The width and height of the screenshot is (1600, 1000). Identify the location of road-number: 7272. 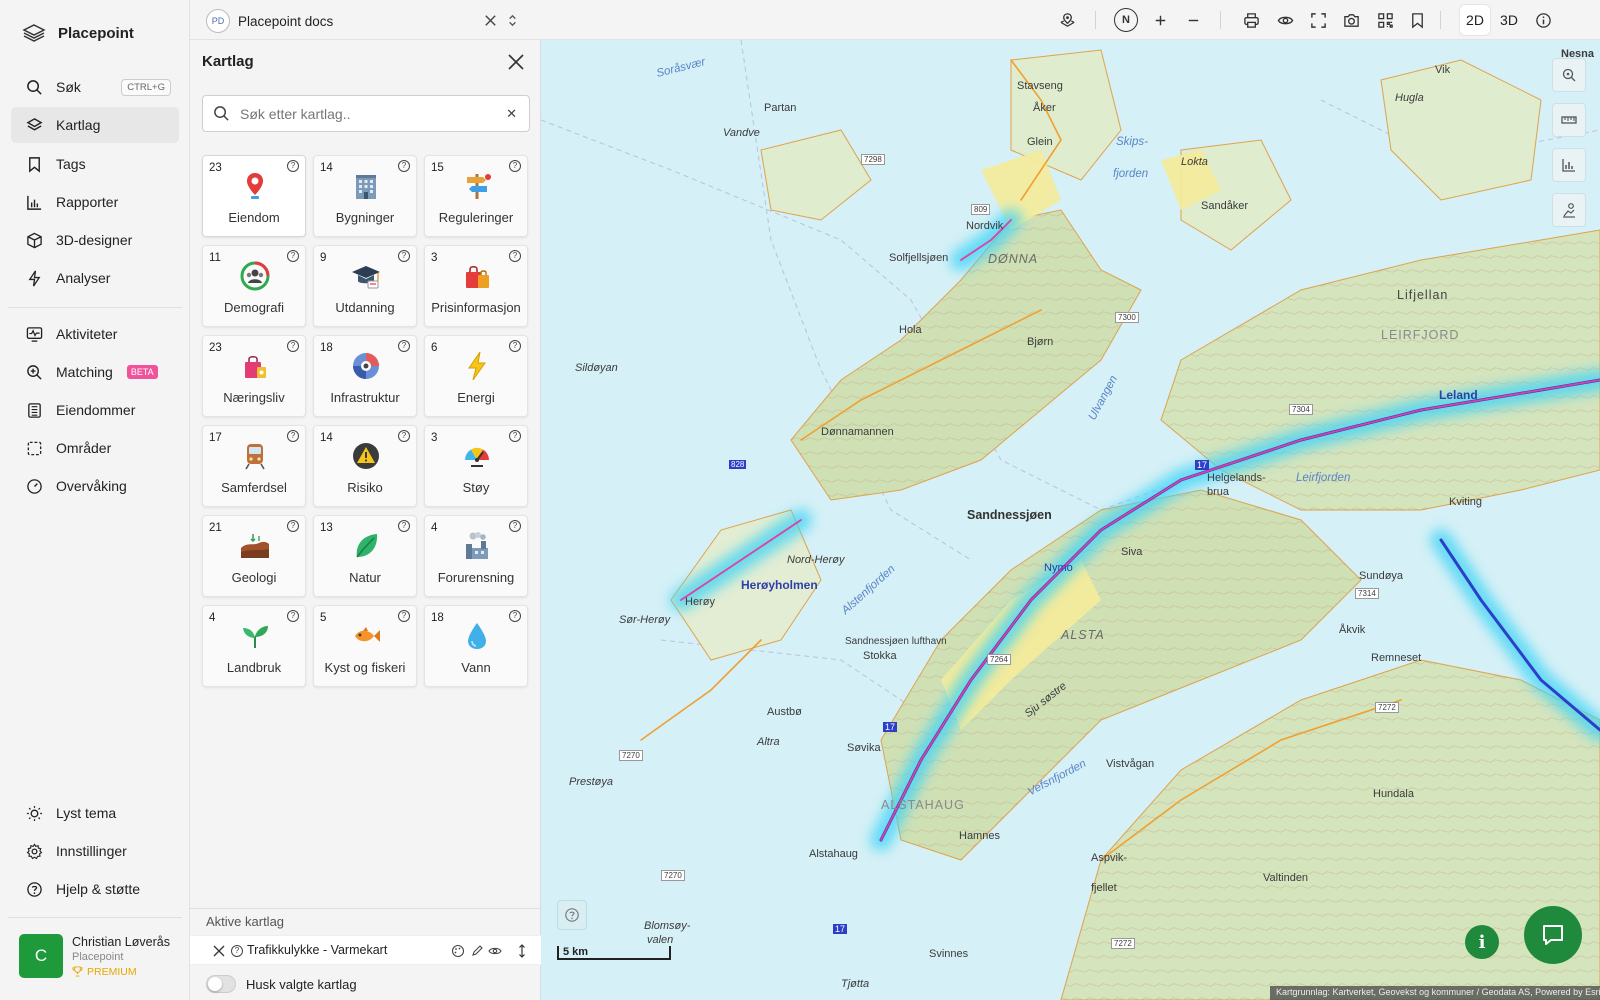
(1123, 943).